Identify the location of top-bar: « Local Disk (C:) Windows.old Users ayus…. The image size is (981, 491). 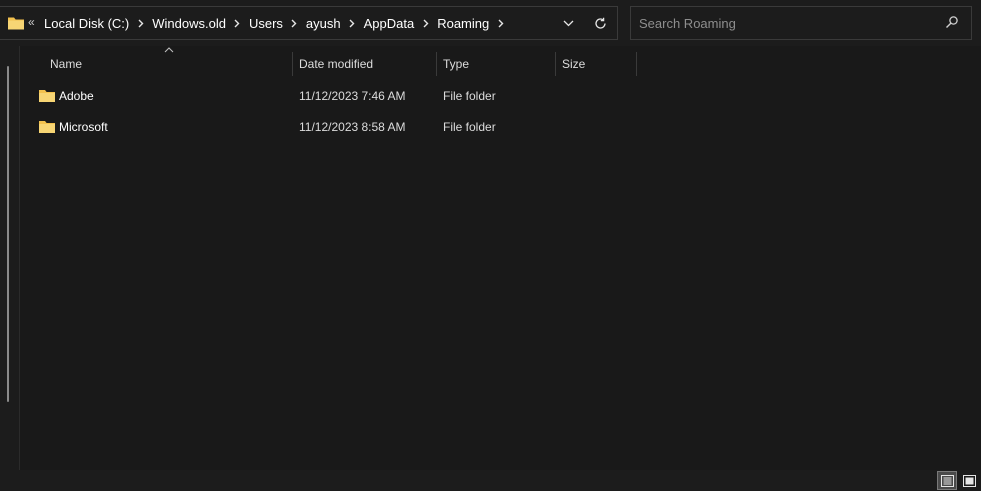
(490, 23).